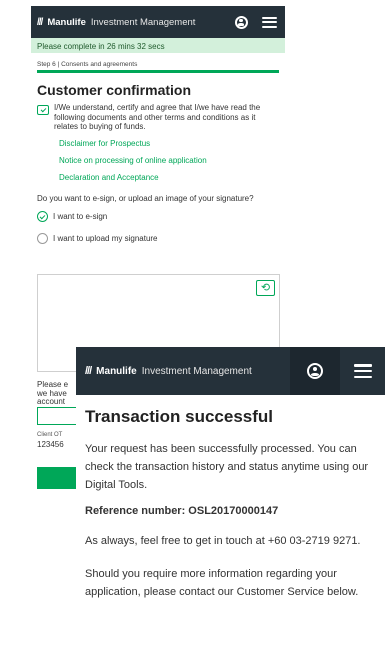 The height and width of the screenshot is (669, 385). I want to click on radio-upload: I want to upload my signature, so click(158, 238).